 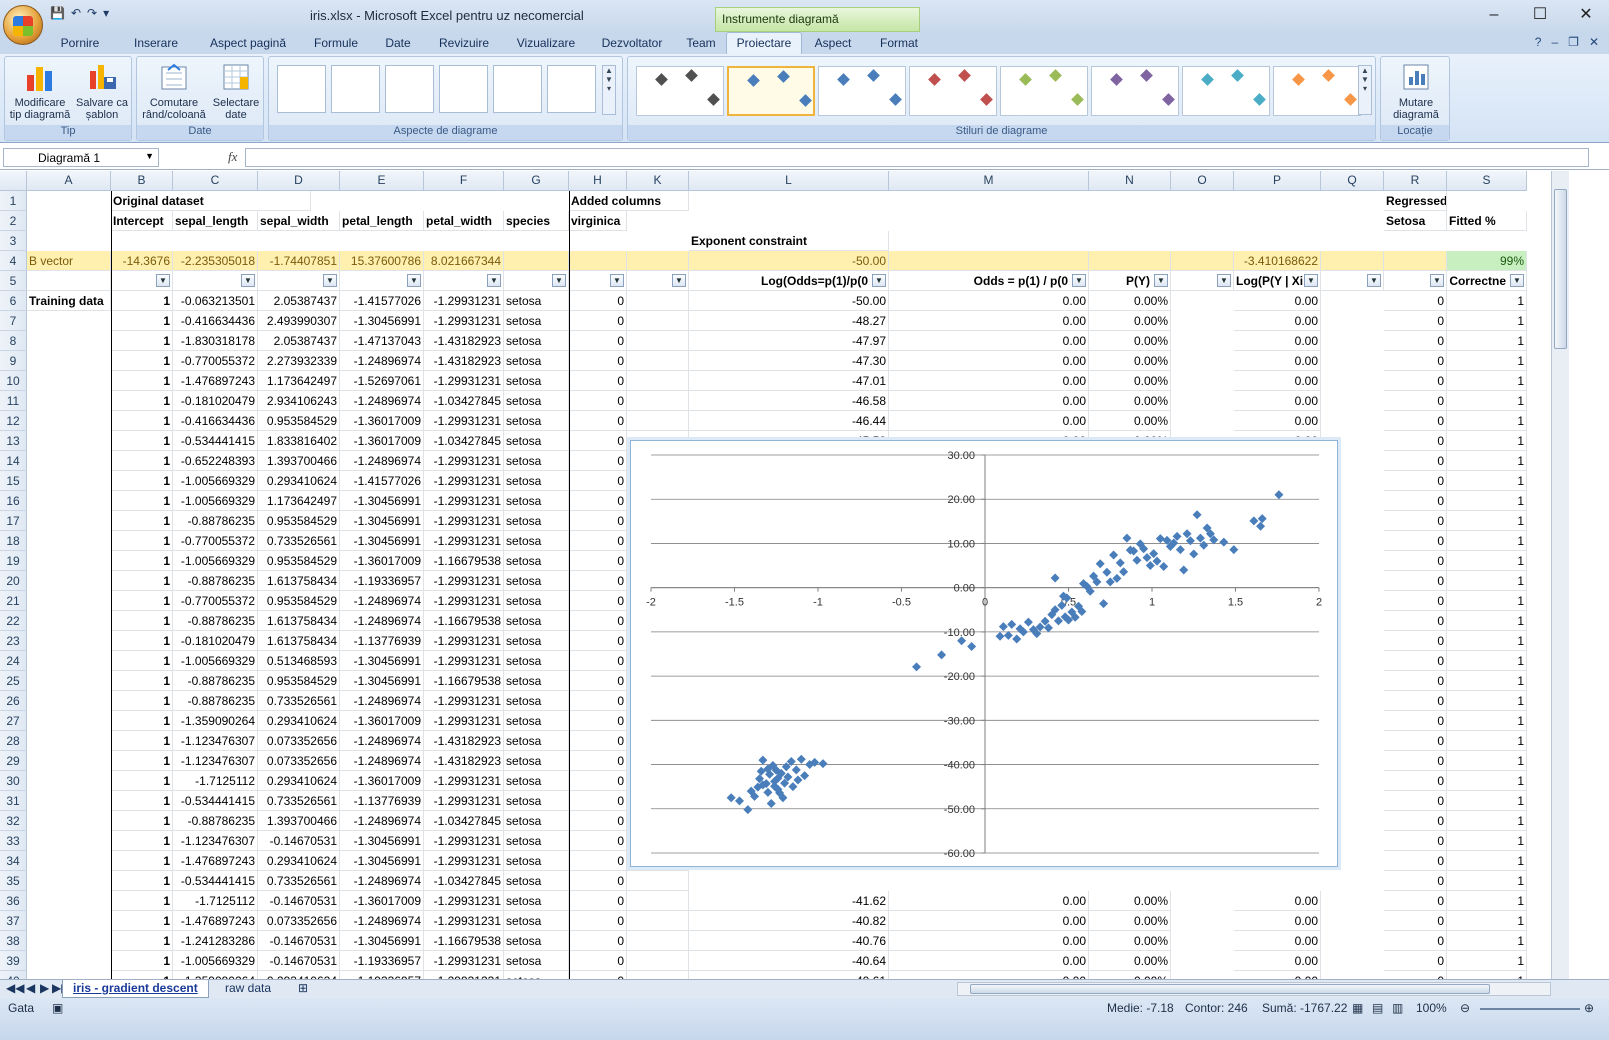 I want to click on row-header: 22, so click(x=13, y=621).